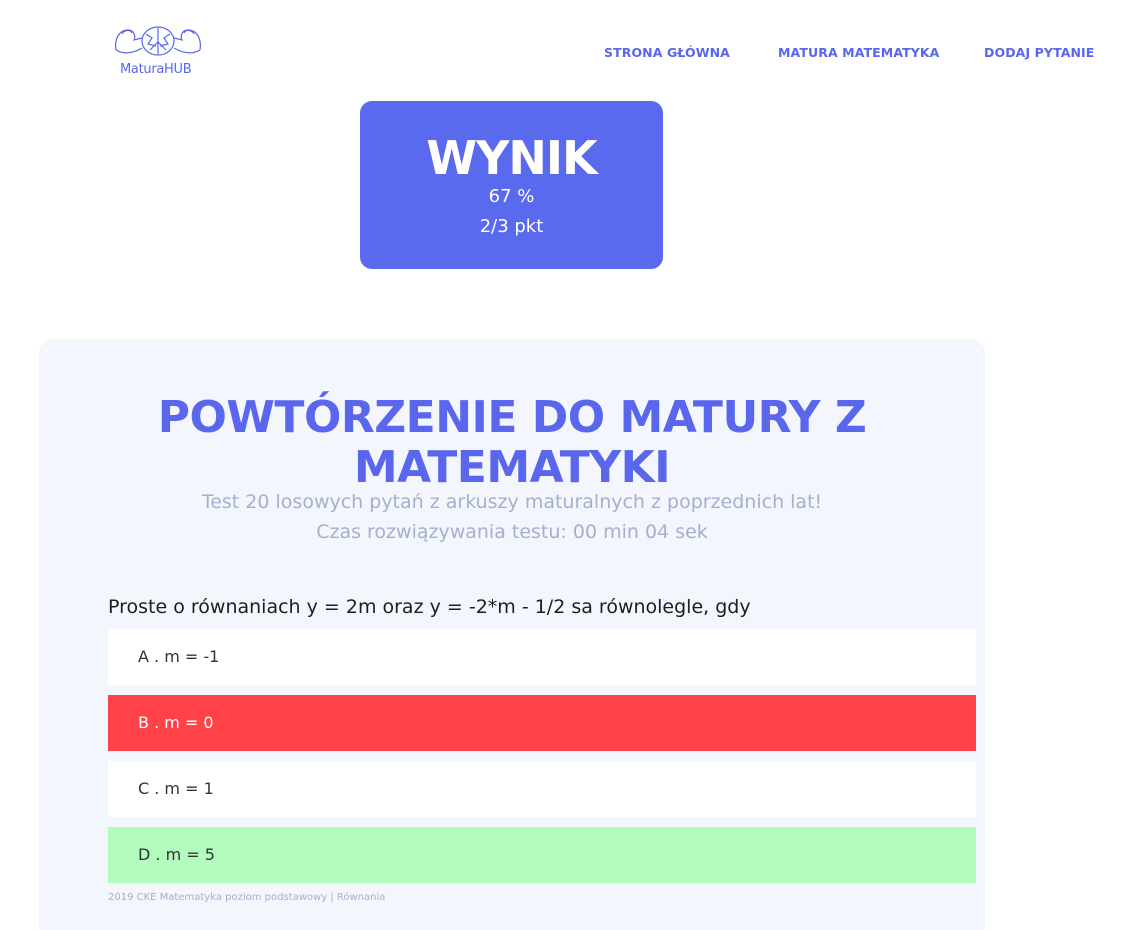  Describe the element at coordinates (156, 69) in the screenshot. I see `logo-text: MaturaHUB` at that location.